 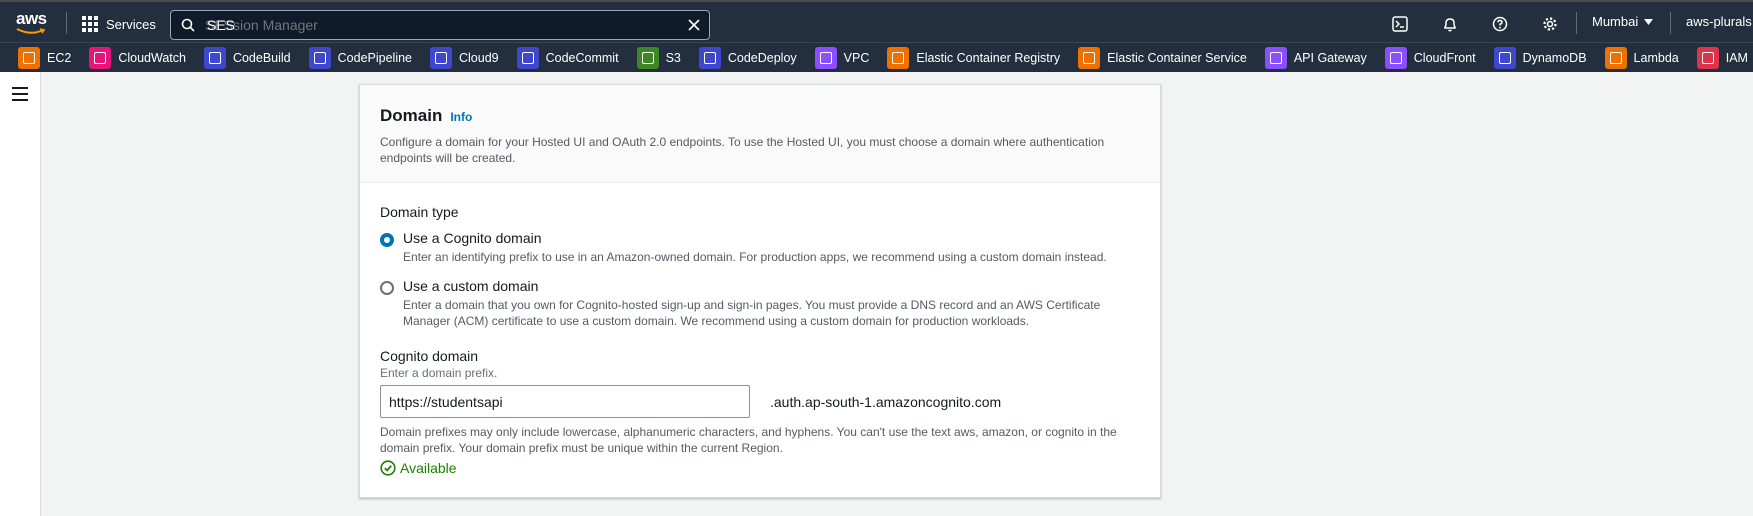 I want to click on aws-smile-icon, so click(x=31, y=31).